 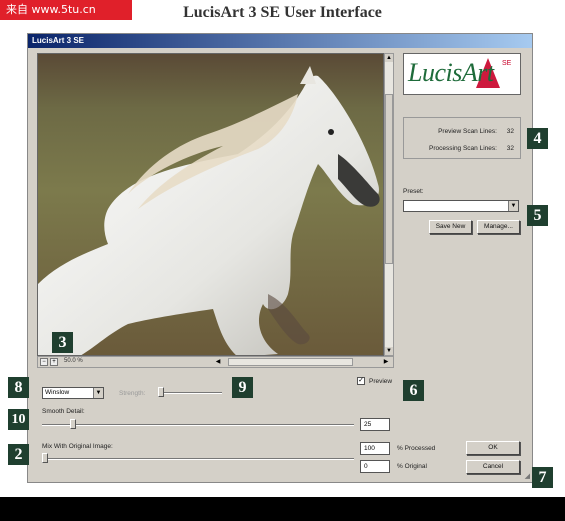 I want to click on processed-percent-input: 100, so click(x=375, y=448).